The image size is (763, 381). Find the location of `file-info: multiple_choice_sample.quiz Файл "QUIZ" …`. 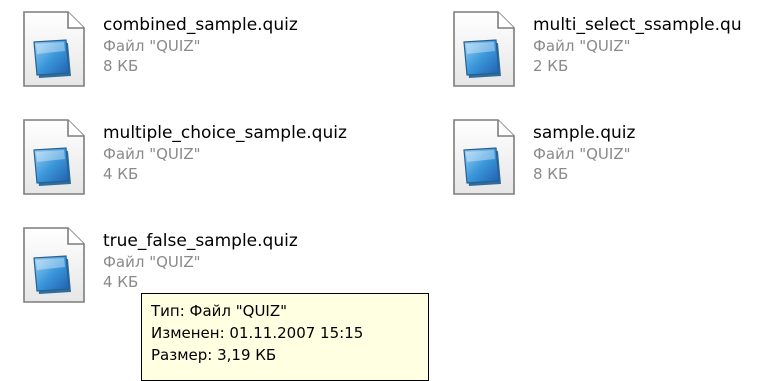

file-info: multiple_choice_sample.quiz Файл "QUIZ" … is located at coordinates (225, 153).